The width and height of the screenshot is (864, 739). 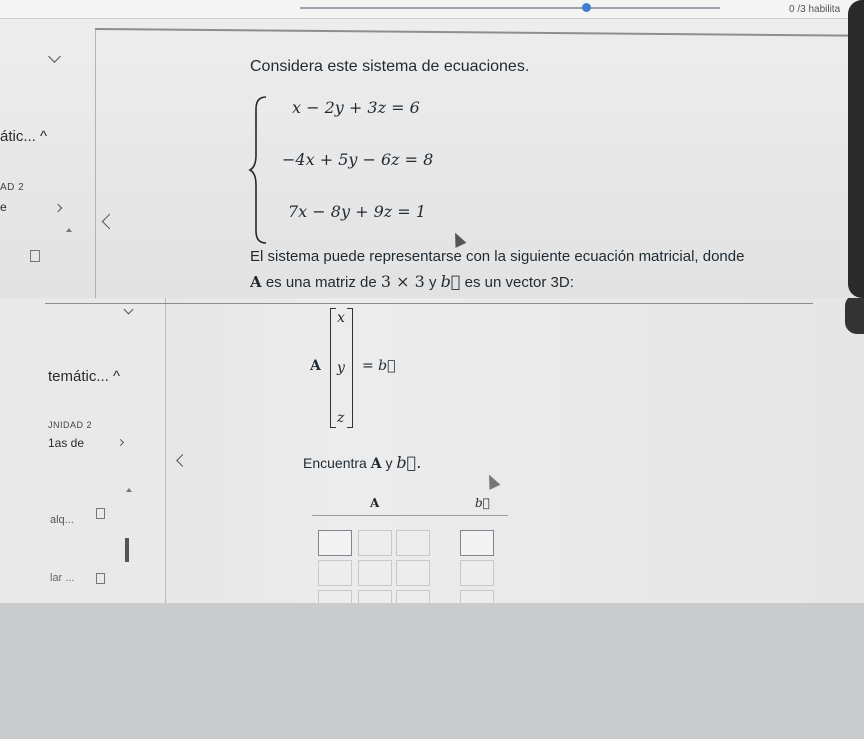 What do you see at coordinates (375, 503) in the screenshot?
I see `column-header-a: A` at bounding box center [375, 503].